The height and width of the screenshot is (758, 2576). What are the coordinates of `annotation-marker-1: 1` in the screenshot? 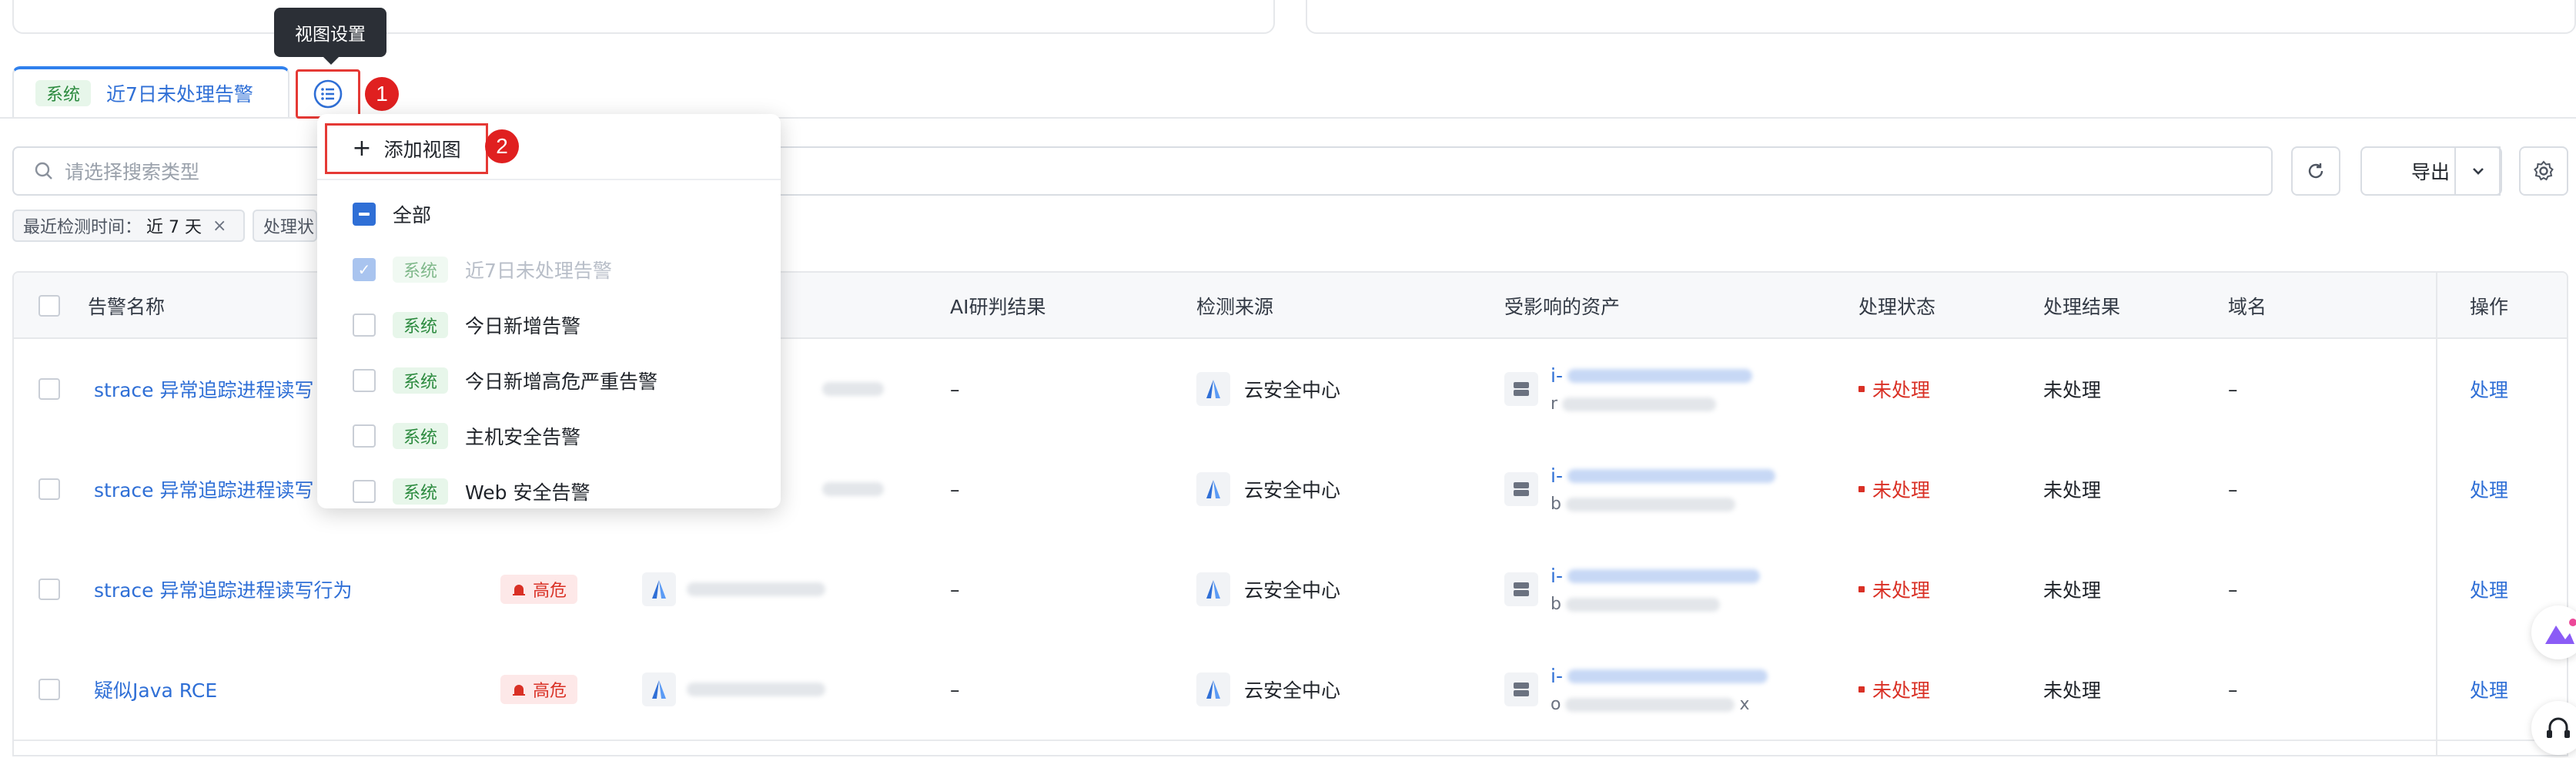 It's located at (382, 94).